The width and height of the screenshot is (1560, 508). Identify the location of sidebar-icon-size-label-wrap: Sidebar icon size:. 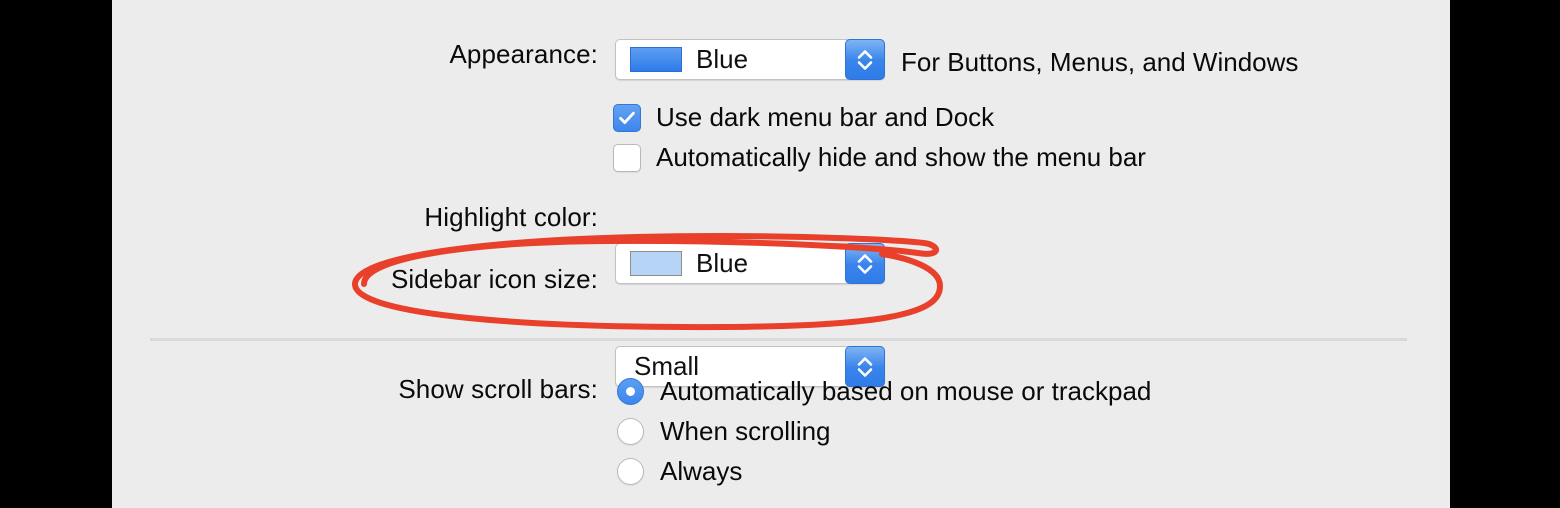
(355, 279).